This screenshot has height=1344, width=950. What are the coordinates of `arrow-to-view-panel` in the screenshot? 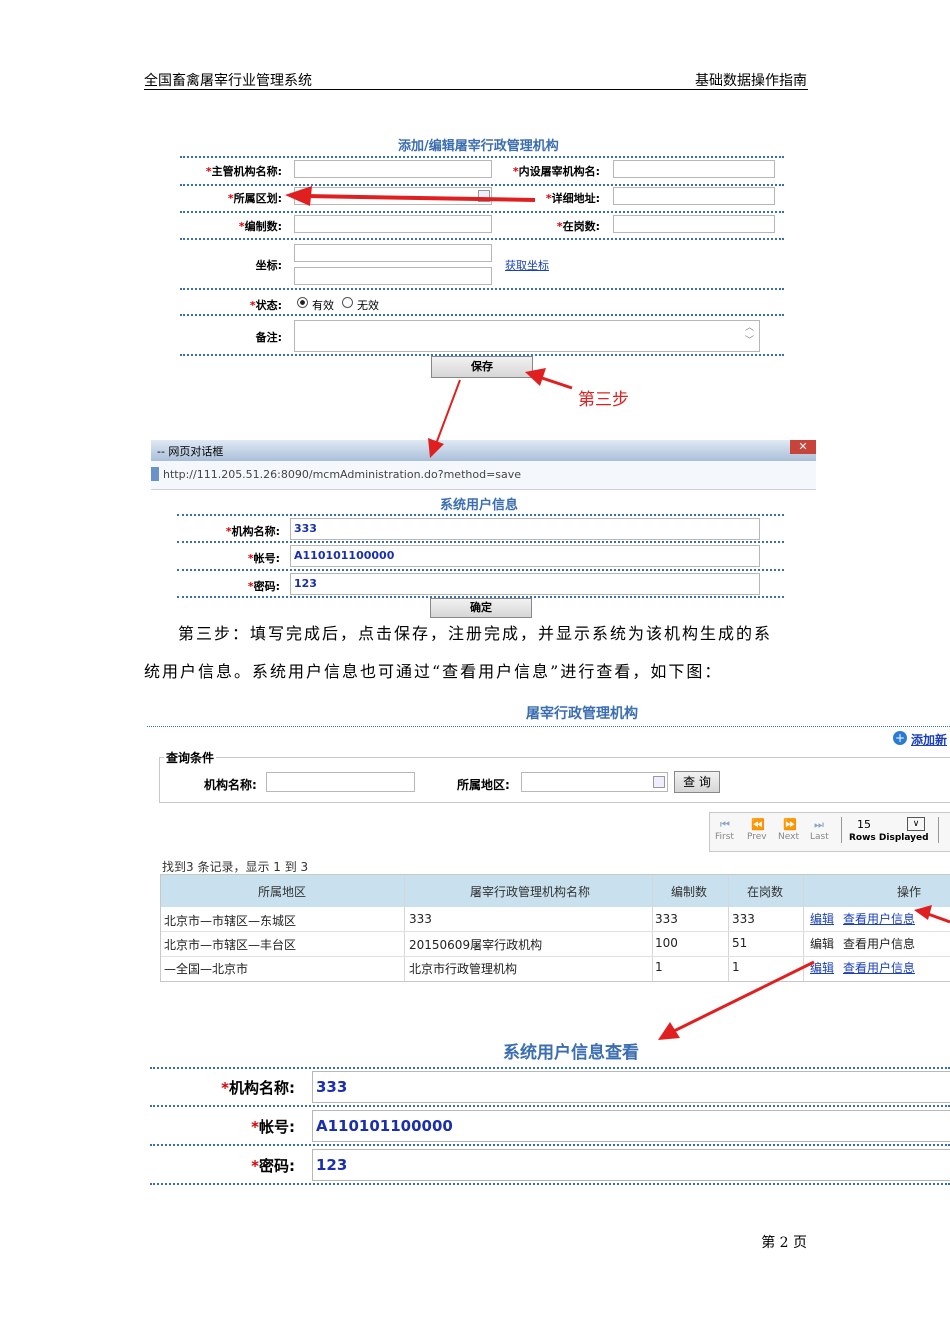 It's located at (743, 997).